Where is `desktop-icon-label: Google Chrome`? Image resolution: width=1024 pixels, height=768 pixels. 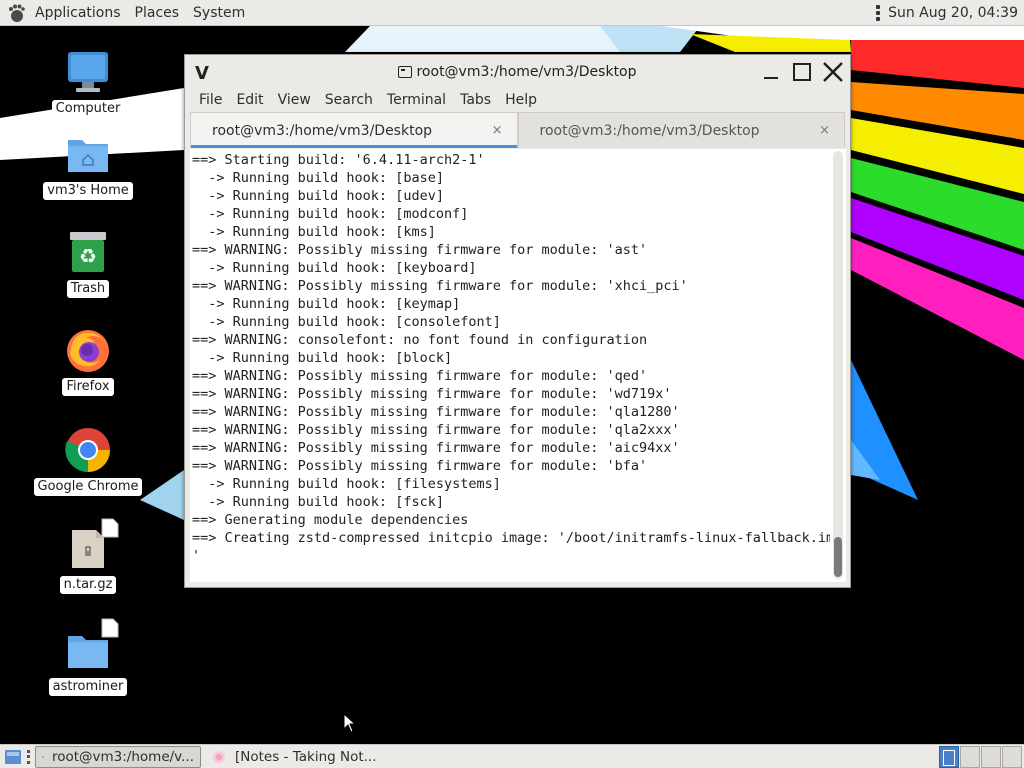
desktop-icon-label: Google Chrome is located at coordinates (88, 487).